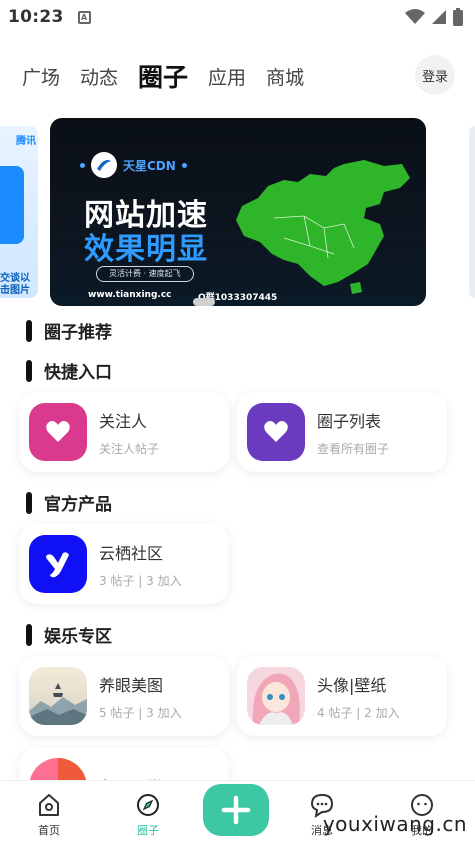  Describe the element at coordinates (237, 17) in the screenshot. I see `status-bar: 10:23 A` at that location.